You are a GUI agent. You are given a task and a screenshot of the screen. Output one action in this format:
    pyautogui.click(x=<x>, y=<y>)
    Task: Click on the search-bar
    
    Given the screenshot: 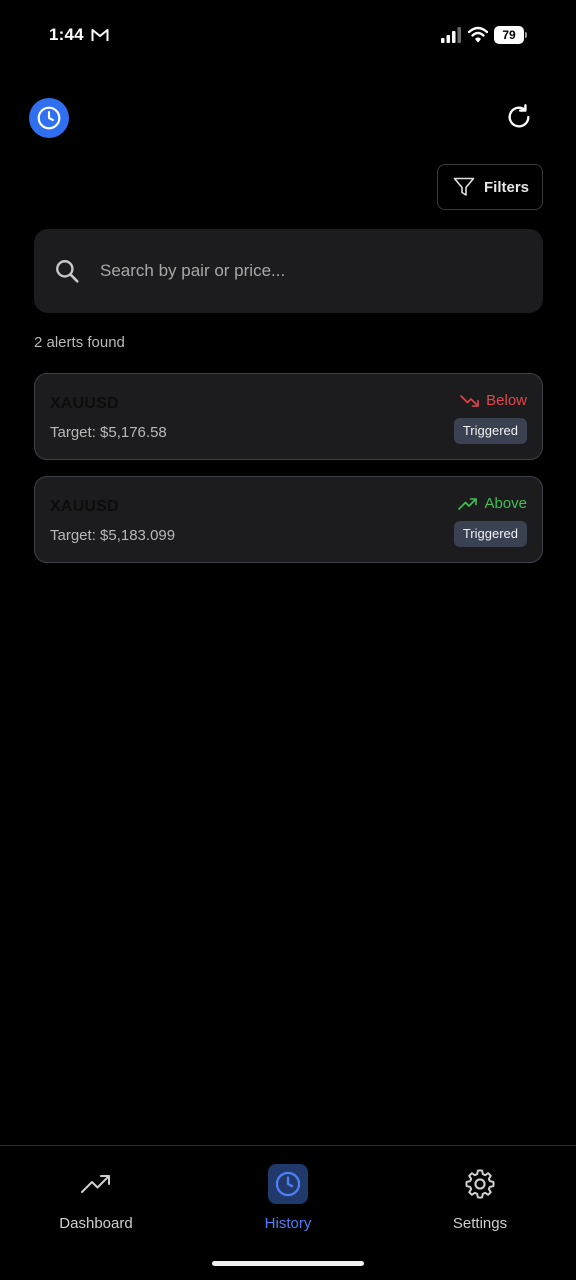 What is the action you would take?
    pyautogui.click(x=288, y=271)
    